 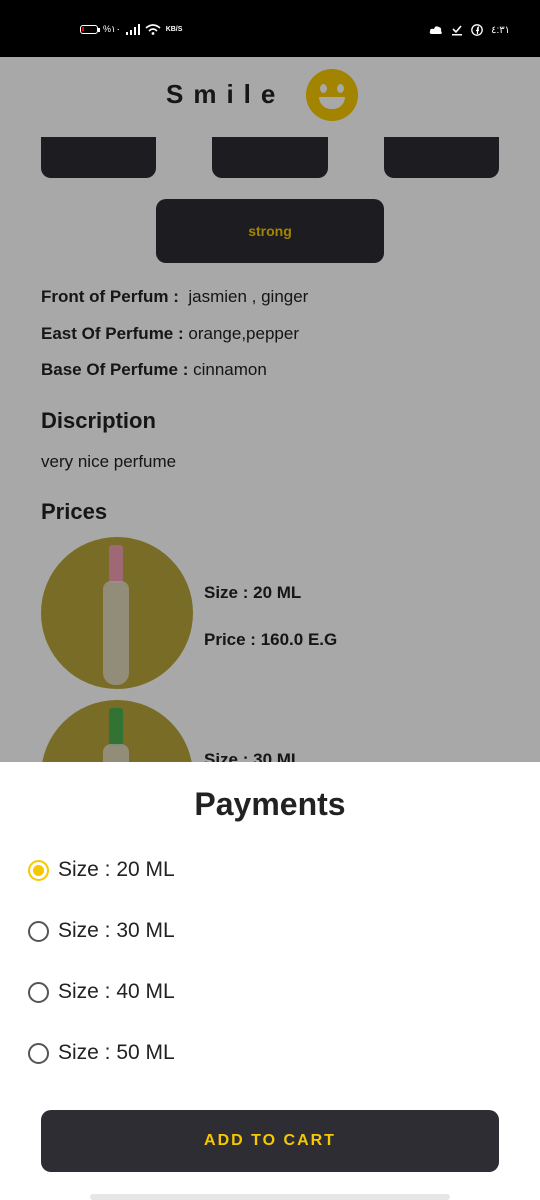 I want to click on size-option-label: Size : 50 ML, so click(x=116, y=1052).